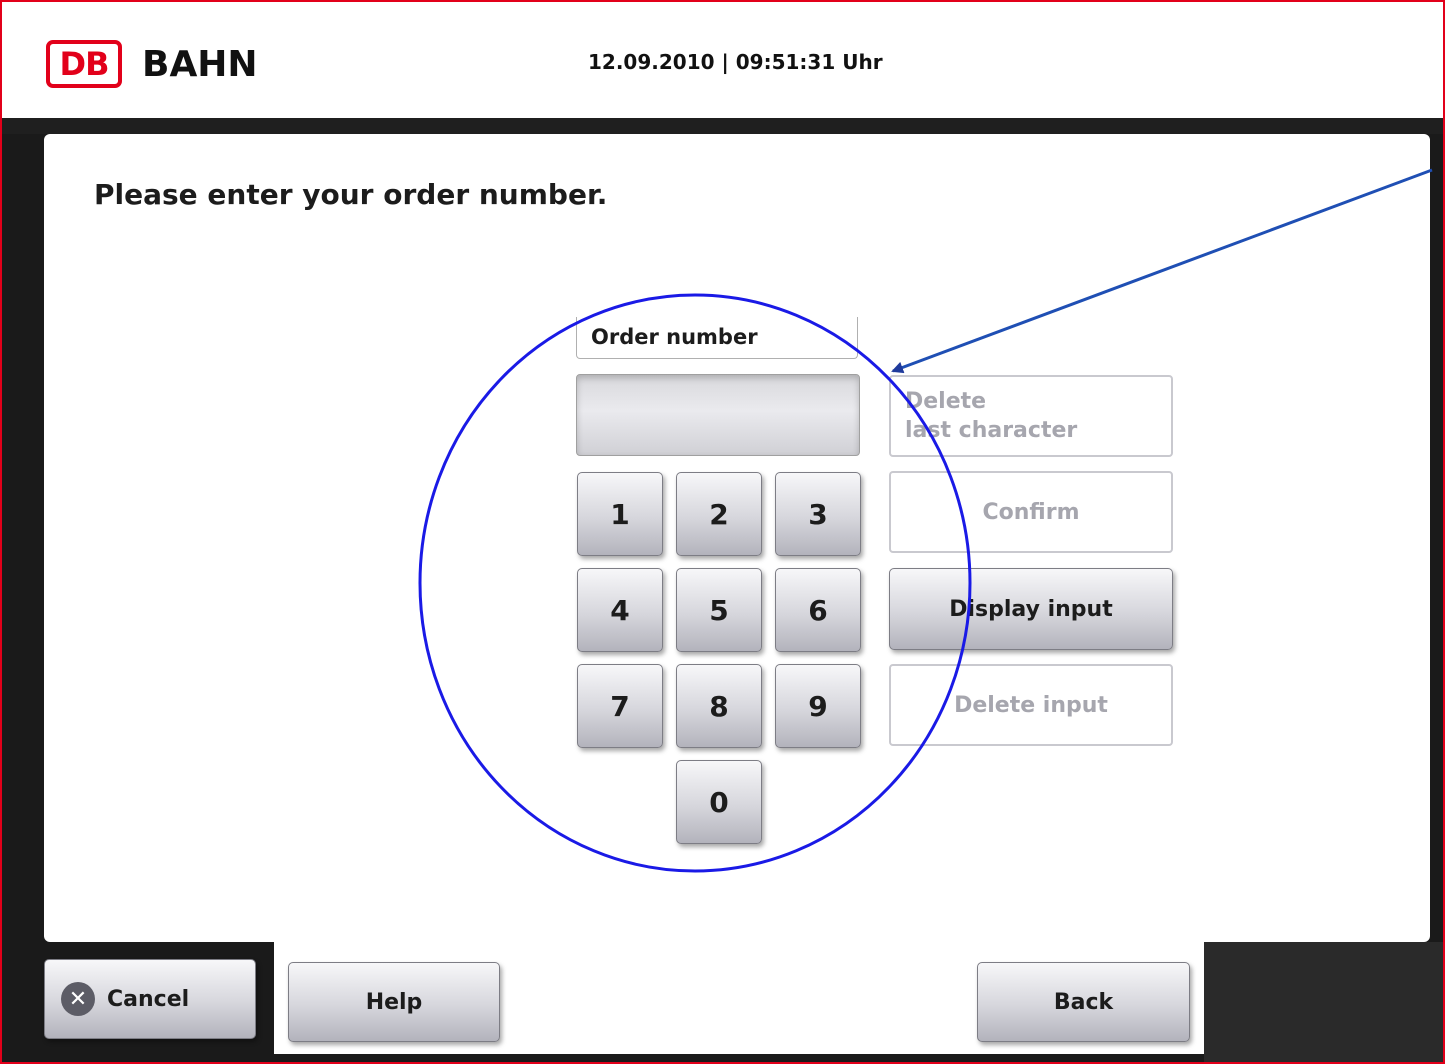 The height and width of the screenshot is (1064, 1445). What do you see at coordinates (818, 706) in the screenshot?
I see `keypad-9-button: 9` at bounding box center [818, 706].